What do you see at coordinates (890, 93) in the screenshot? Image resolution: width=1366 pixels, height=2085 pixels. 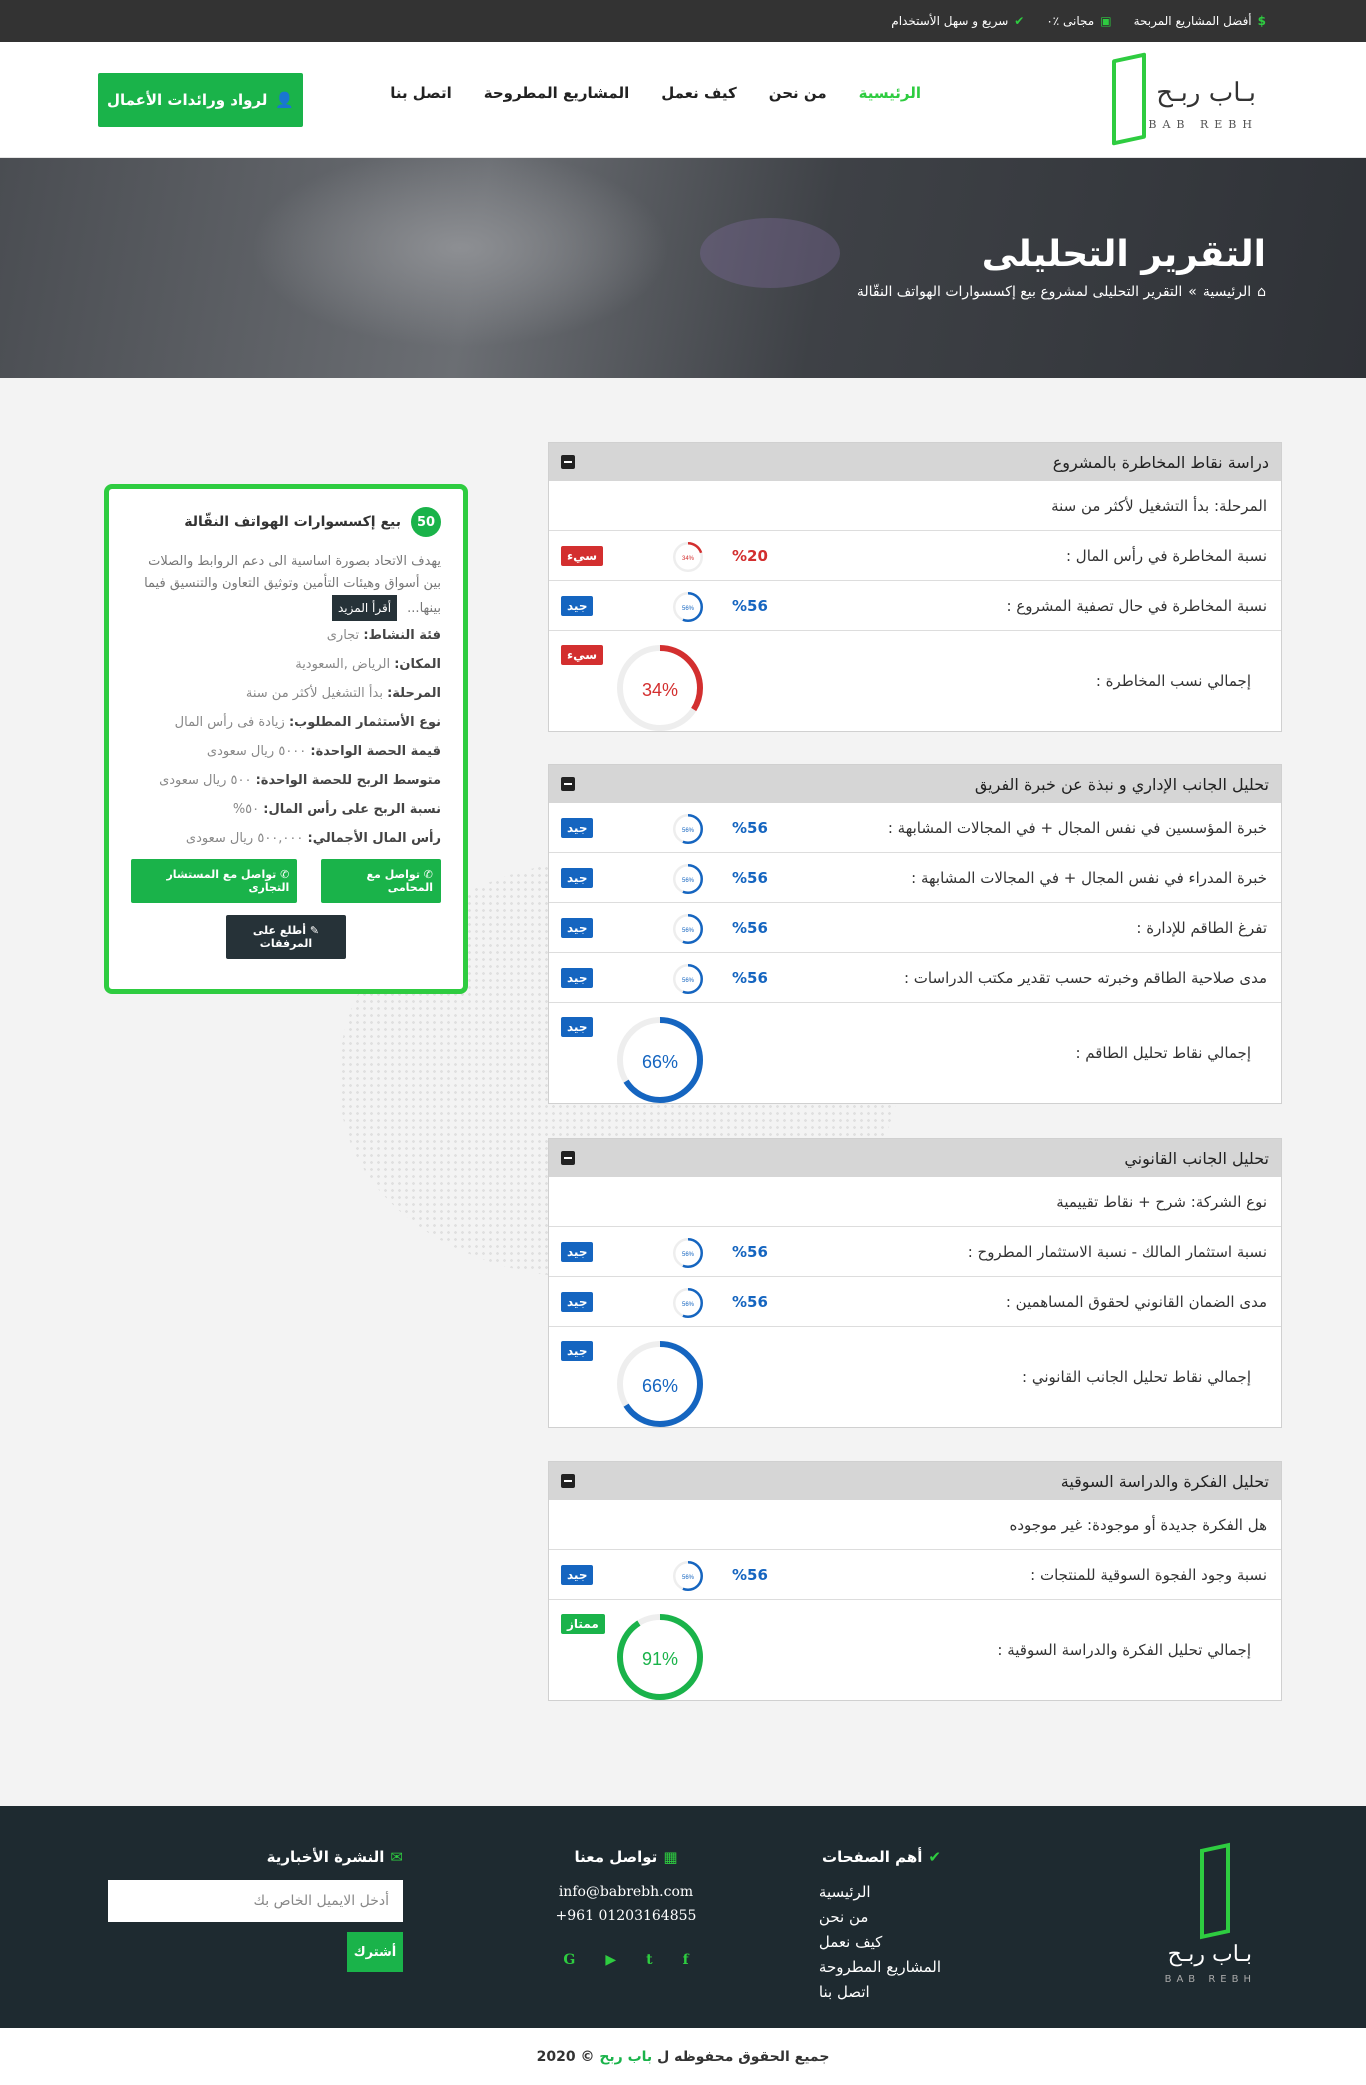 I see `nav-home: الرئيسية` at bounding box center [890, 93].